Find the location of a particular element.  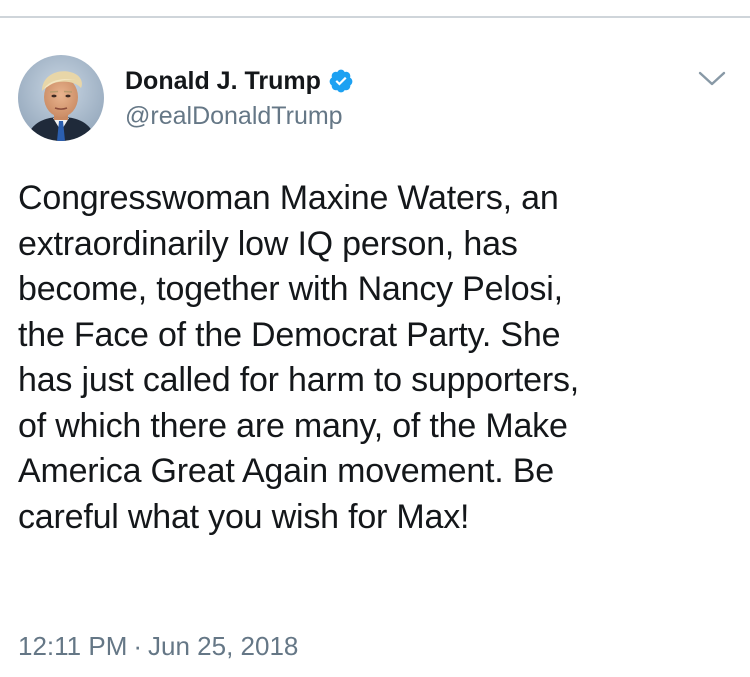

tweet-header: Donald J. Trump @realDonaldTrump is located at coordinates (385, 98).